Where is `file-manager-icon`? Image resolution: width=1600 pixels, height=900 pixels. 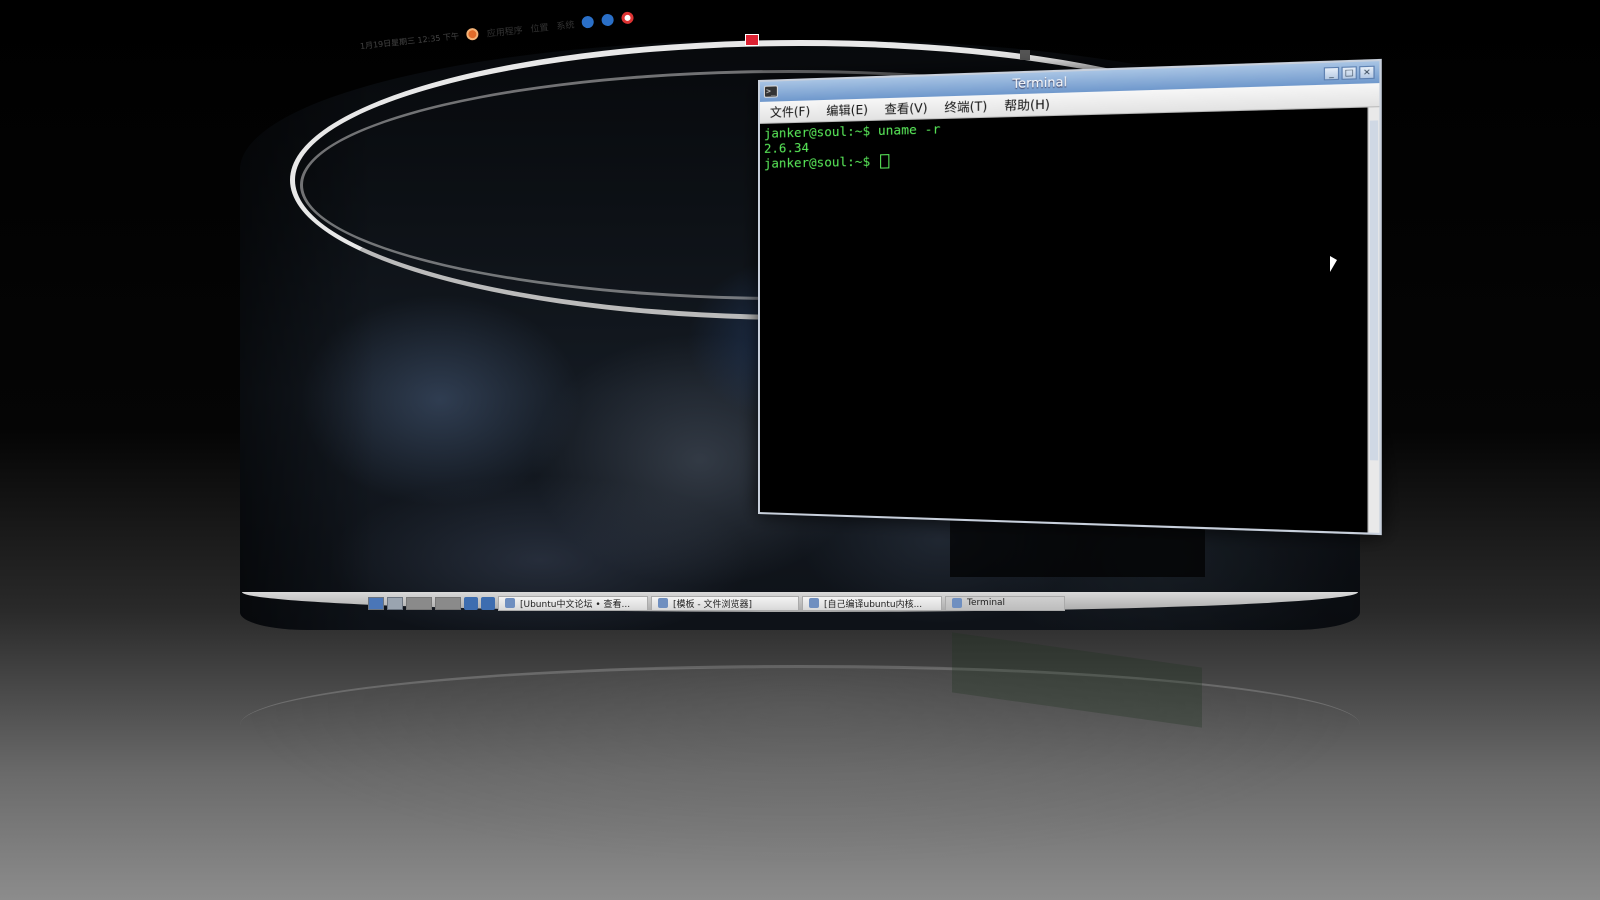 file-manager-icon is located at coordinates (471, 603).